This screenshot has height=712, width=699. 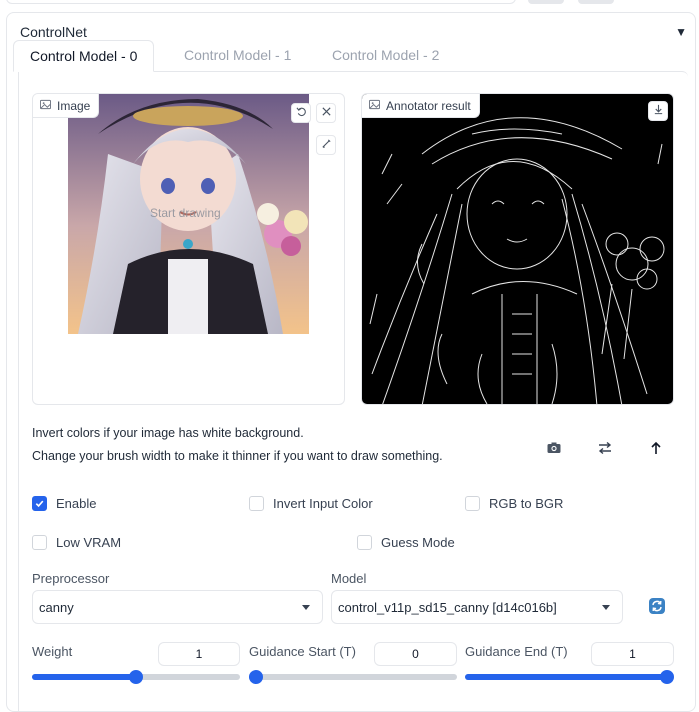 I want to click on brush-icon, so click(x=326, y=145).